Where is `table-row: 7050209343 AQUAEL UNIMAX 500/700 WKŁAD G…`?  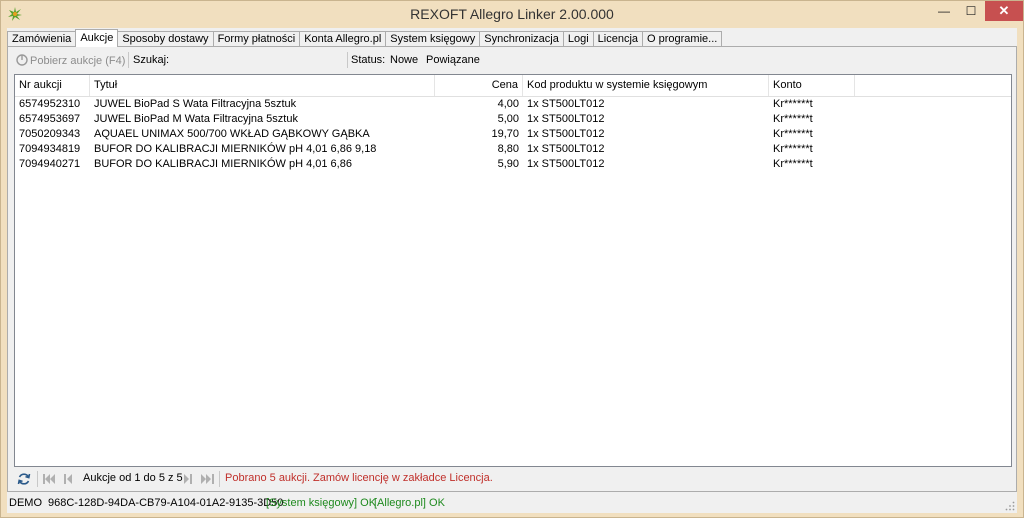
table-row: 7050209343 AQUAEL UNIMAX 500/700 WKŁAD G… is located at coordinates (513, 134).